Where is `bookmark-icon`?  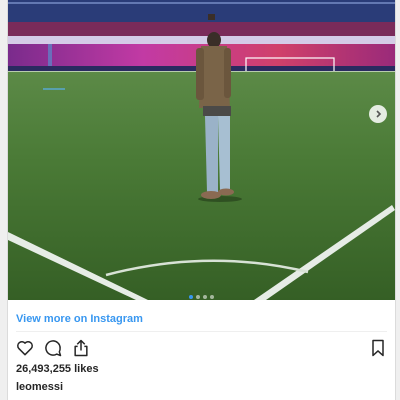
bookmark-icon is located at coordinates (378, 348).